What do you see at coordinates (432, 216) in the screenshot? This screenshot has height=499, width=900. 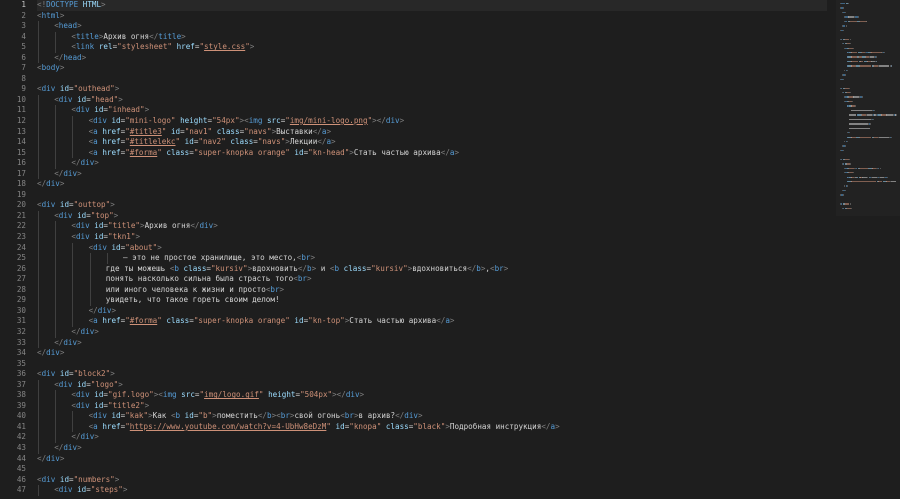 I see `code-line: <div id="top">` at bounding box center [432, 216].